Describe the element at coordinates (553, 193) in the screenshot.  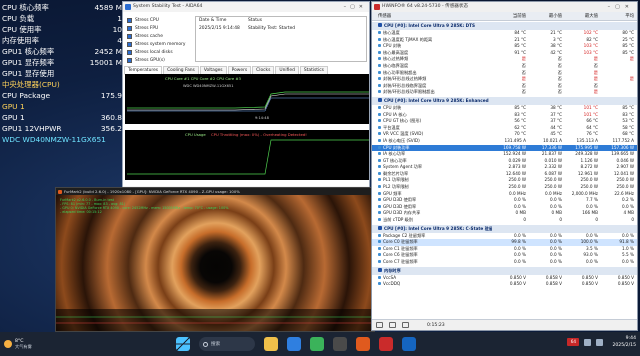
I see `sensor-value: 0.0 MHz` at that location.